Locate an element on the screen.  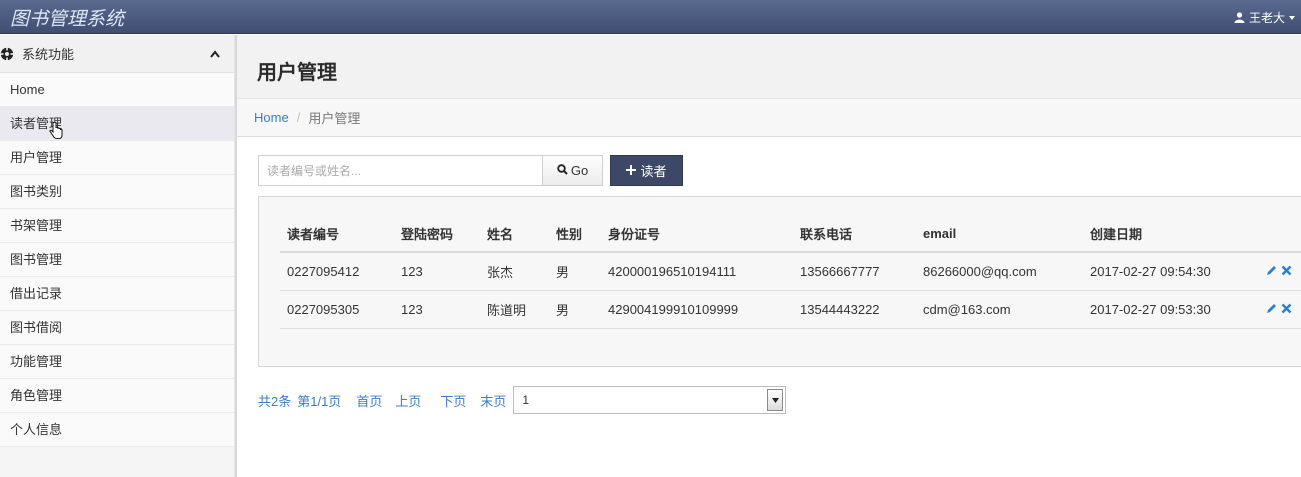
sidebar-item-book-management: 图书管理 is located at coordinates (117, 260).